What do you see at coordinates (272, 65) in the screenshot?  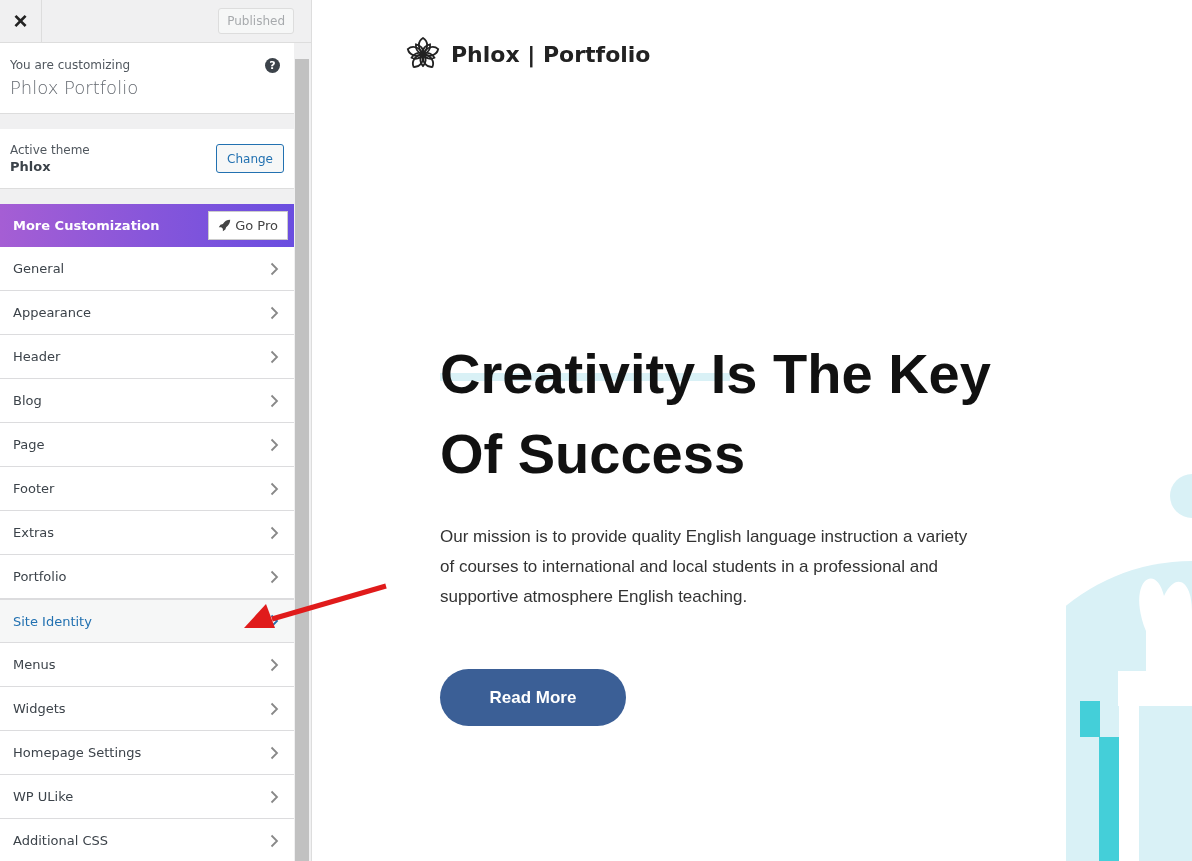 I see `help-icon: ?` at bounding box center [272, 65].